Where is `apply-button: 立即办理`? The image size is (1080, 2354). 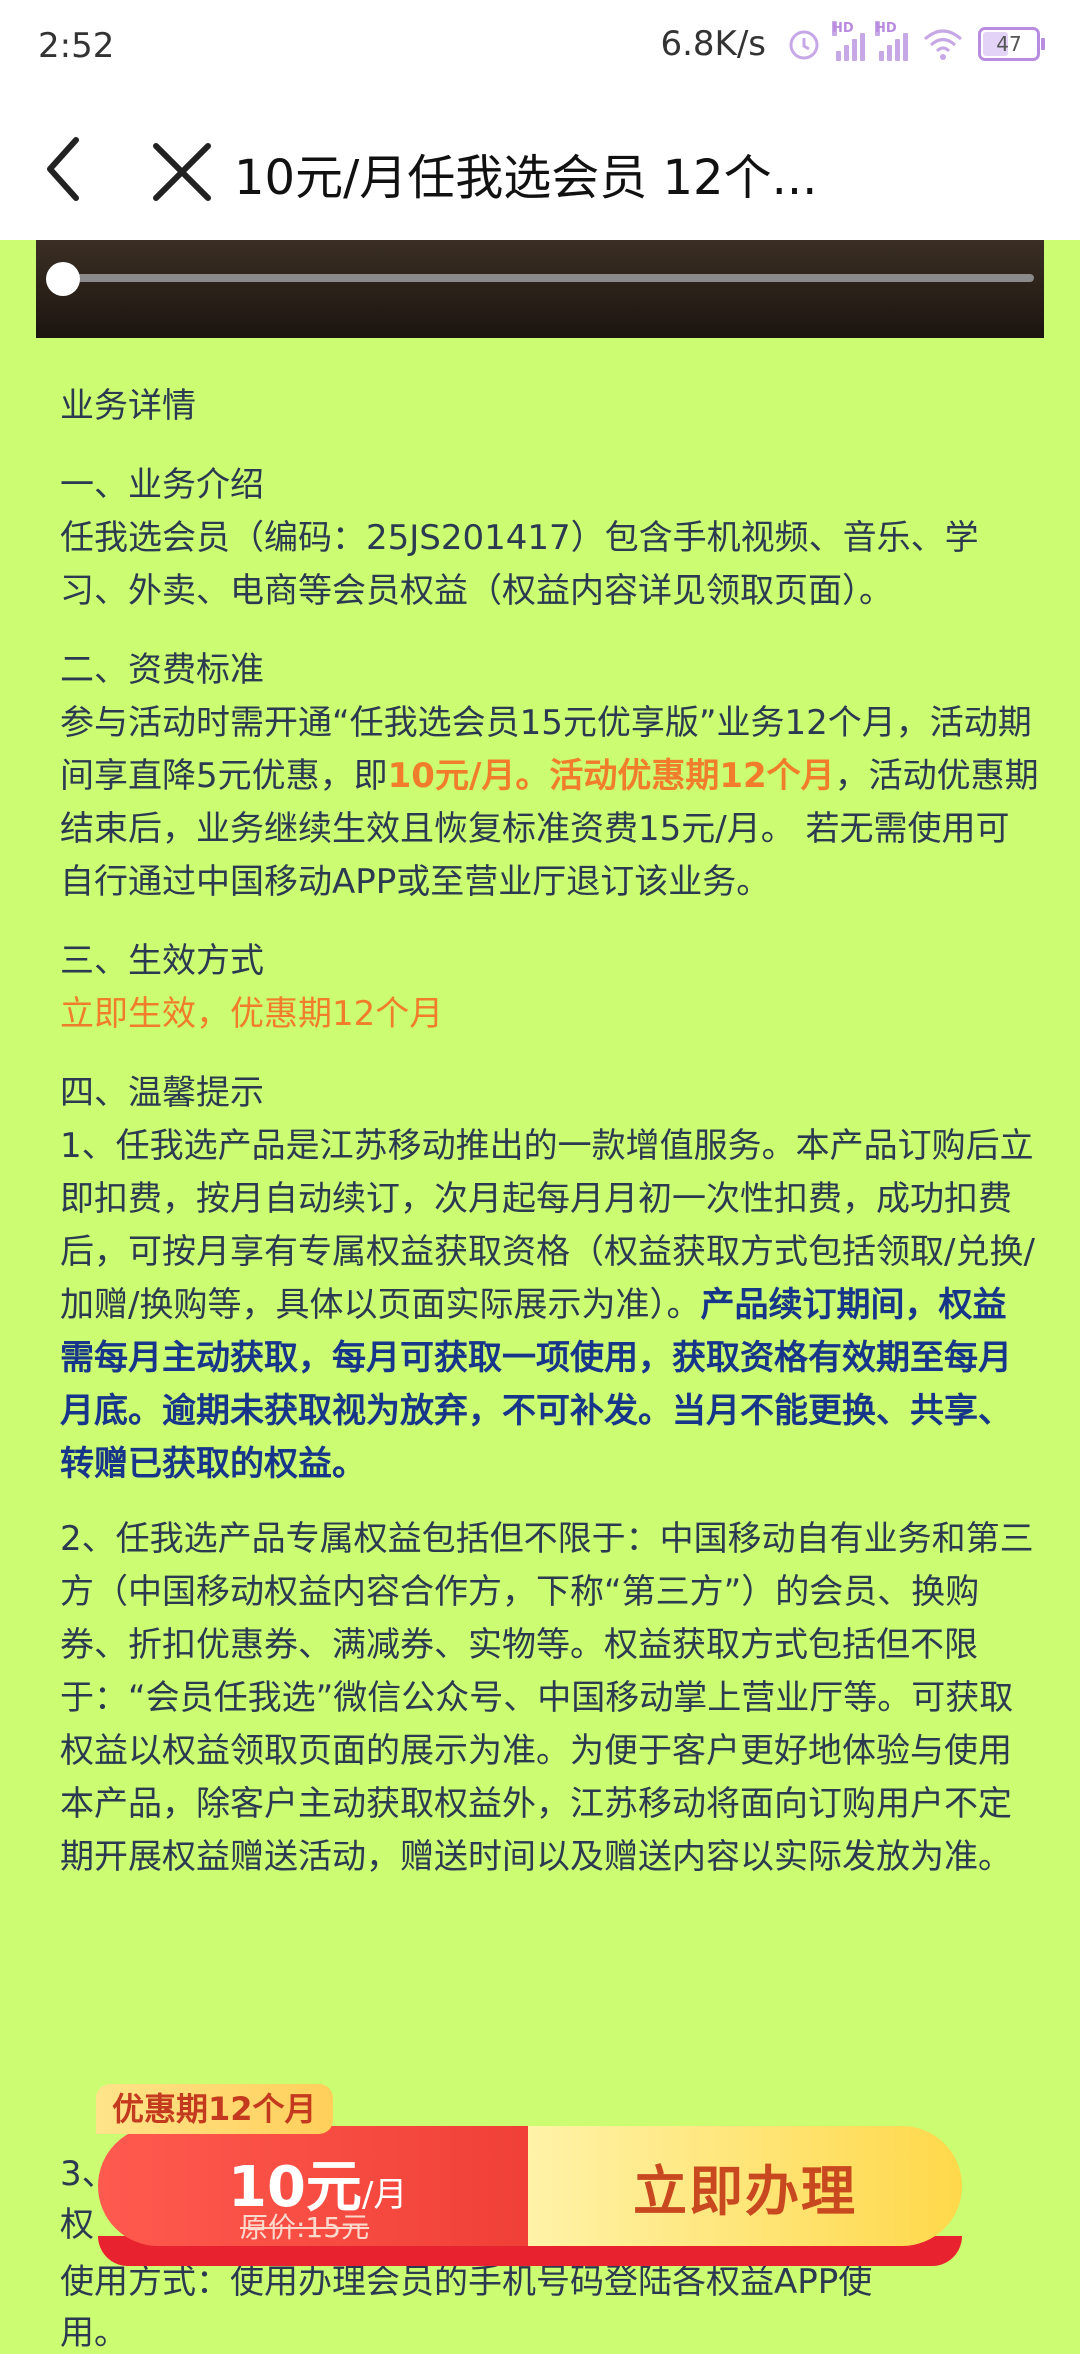
apply-button: 立即办理 is located at coordinates (745, 2186).